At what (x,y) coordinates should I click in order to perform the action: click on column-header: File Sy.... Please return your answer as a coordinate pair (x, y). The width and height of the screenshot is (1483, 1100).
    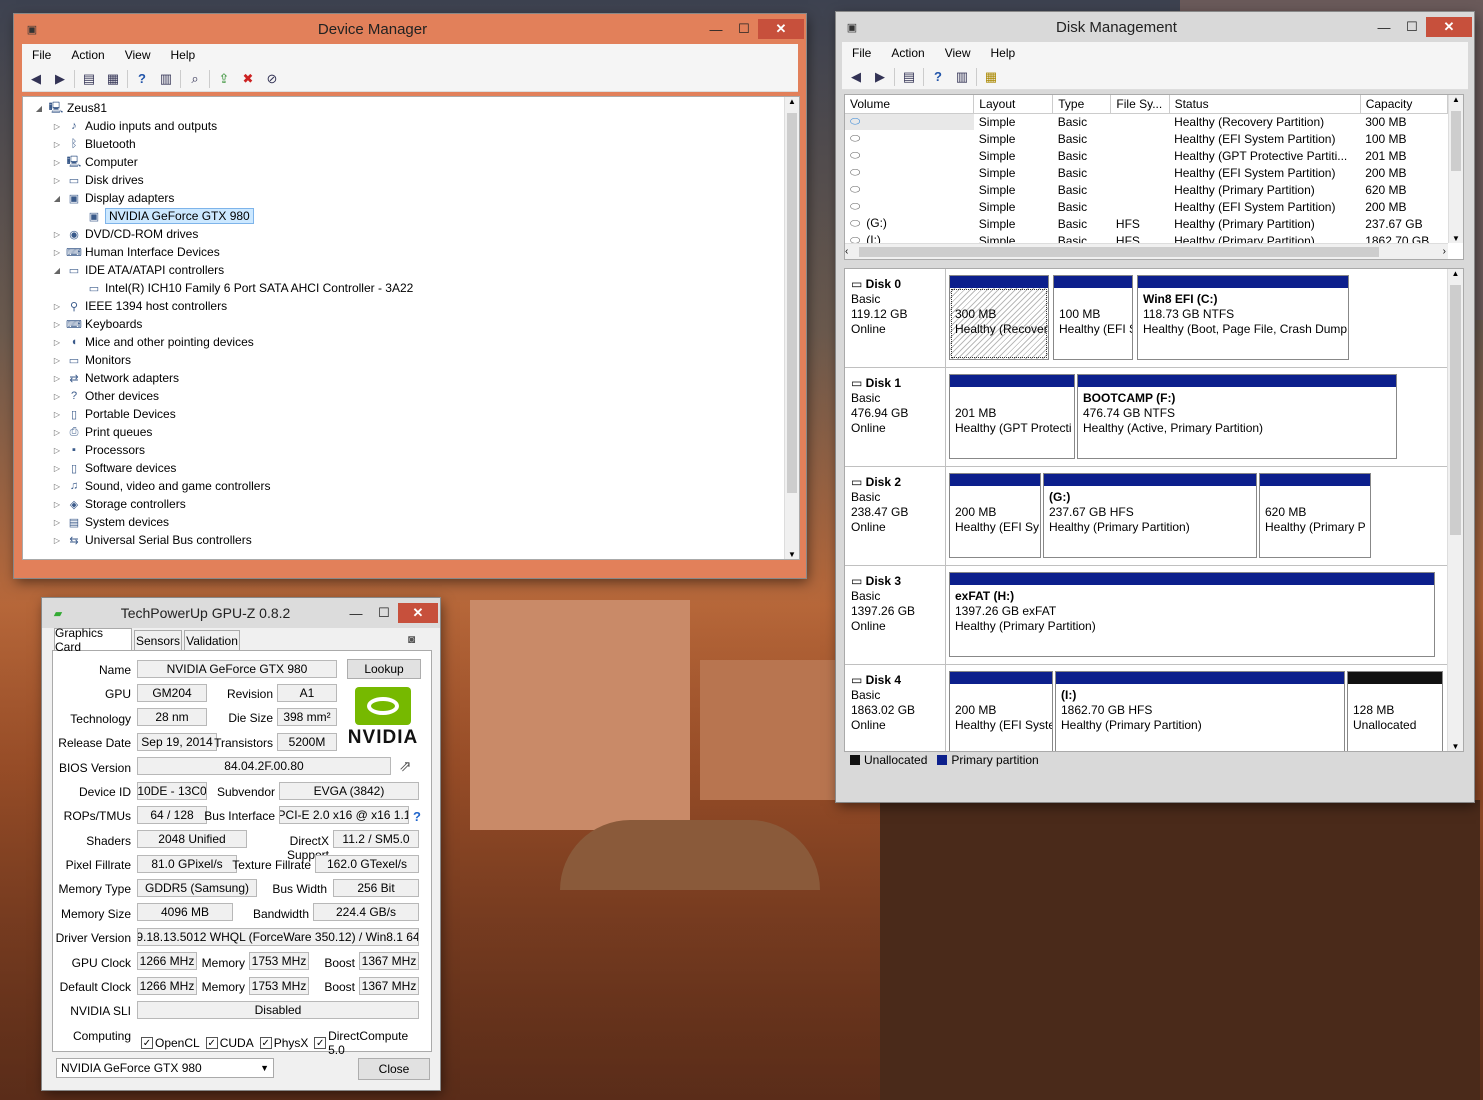
    Looking at the image, I should click on (1140, 104).